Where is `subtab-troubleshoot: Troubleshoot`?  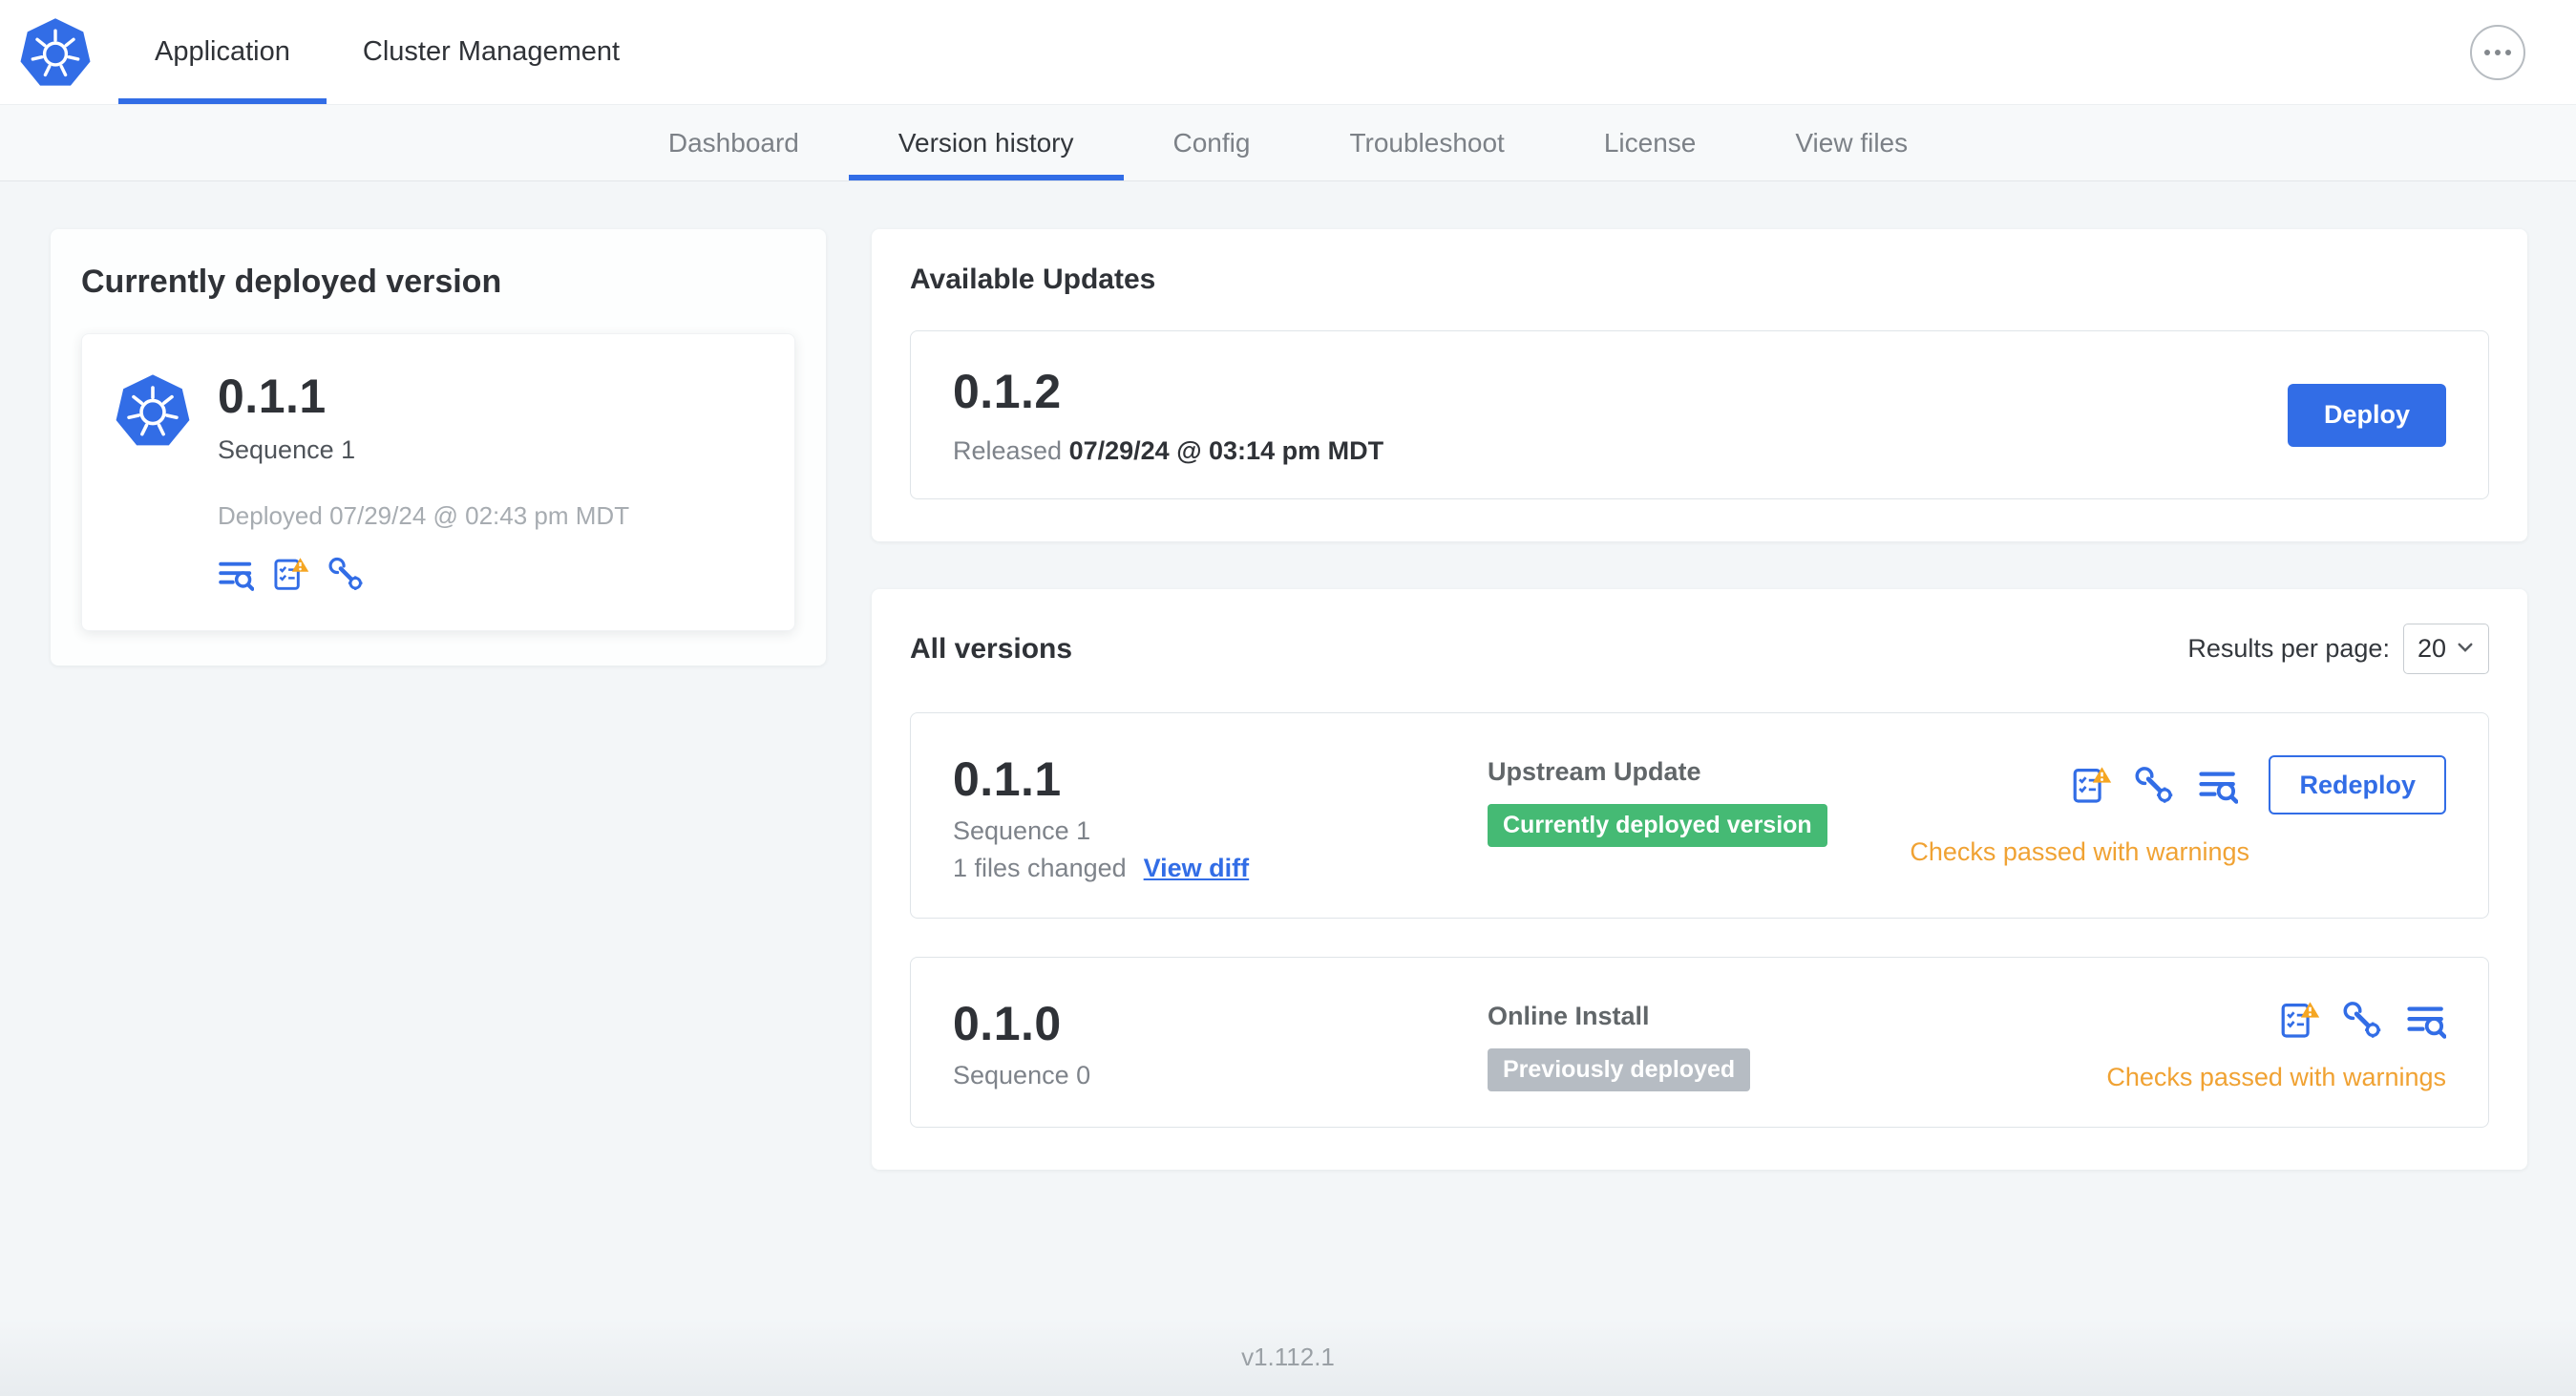
subtab-troubleshoot: Troubleshoot is located at coordinates (1426, 142).